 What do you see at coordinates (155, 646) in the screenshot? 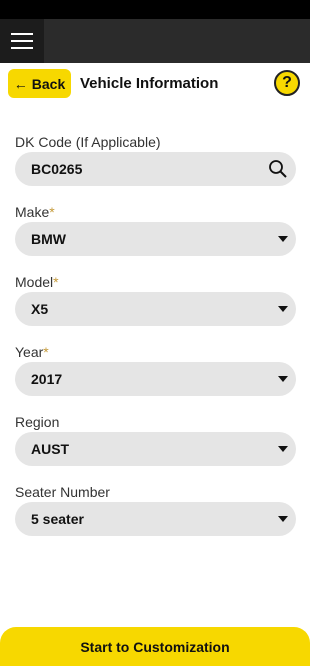
I see `start-customization-button: Start to Customization` at bounding box center [155, 646].